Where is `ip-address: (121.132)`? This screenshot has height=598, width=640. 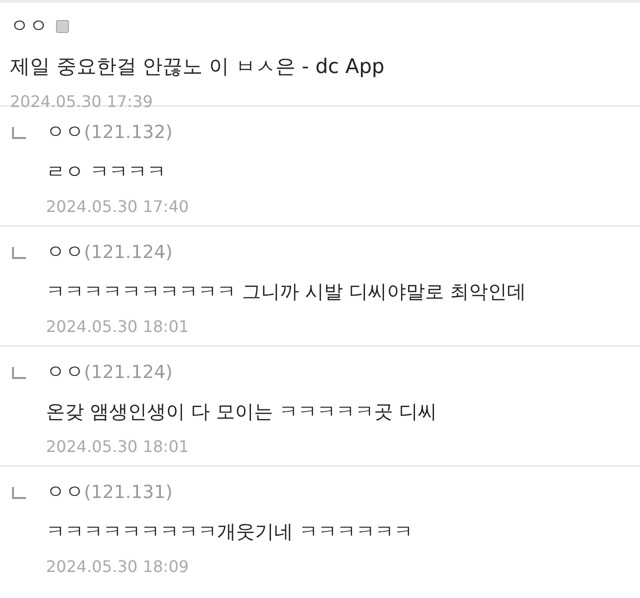
ip-address: (121.132) is located at coordinates (128, 132).